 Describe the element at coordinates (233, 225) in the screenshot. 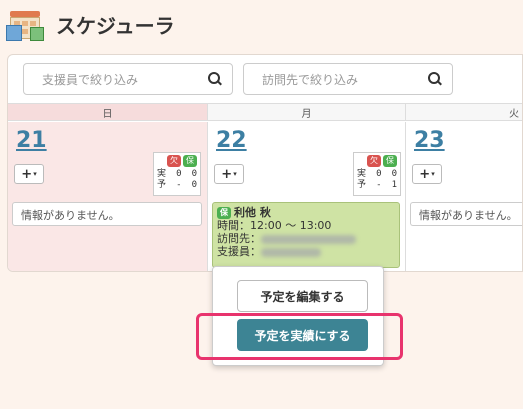

I see `time-label: 時間：` at that location.